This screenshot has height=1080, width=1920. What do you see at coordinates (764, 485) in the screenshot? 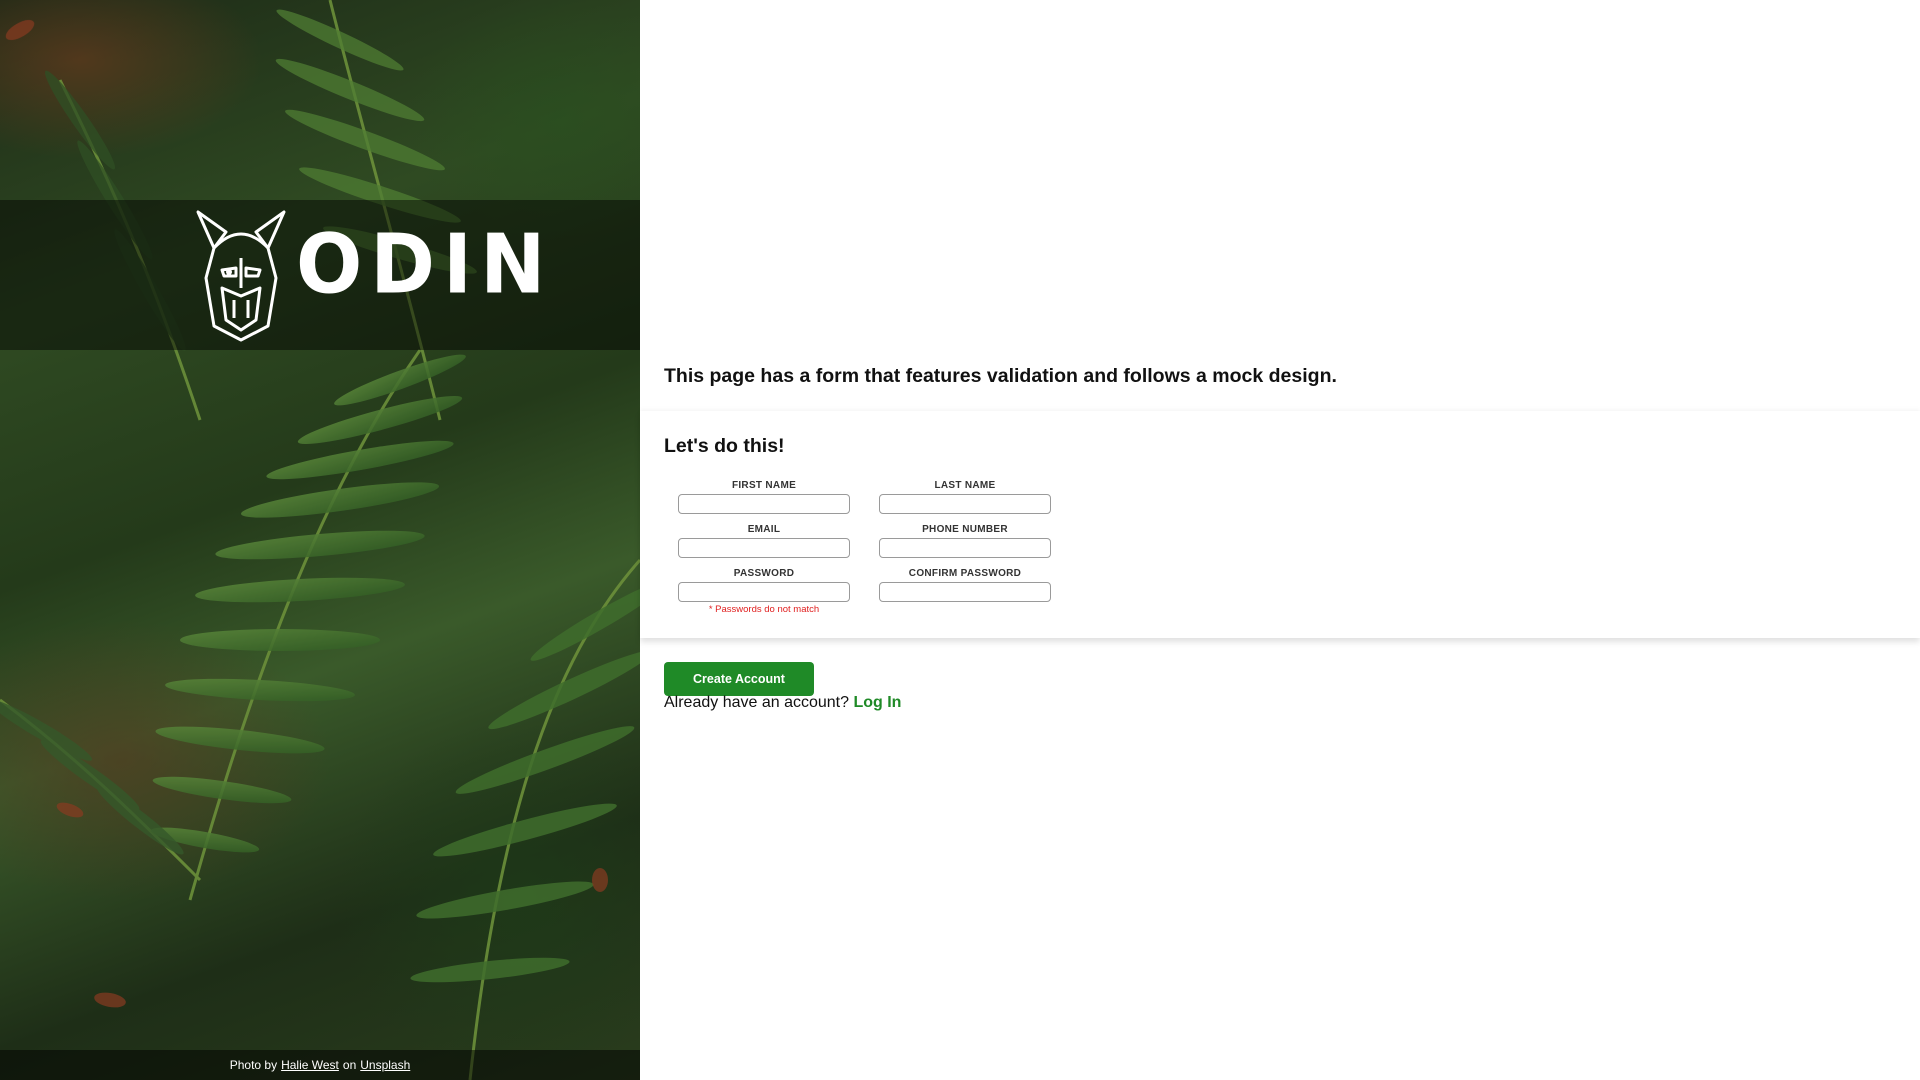
I see `first-name-label: FIRST NAME` at bounding box center [764, 485].